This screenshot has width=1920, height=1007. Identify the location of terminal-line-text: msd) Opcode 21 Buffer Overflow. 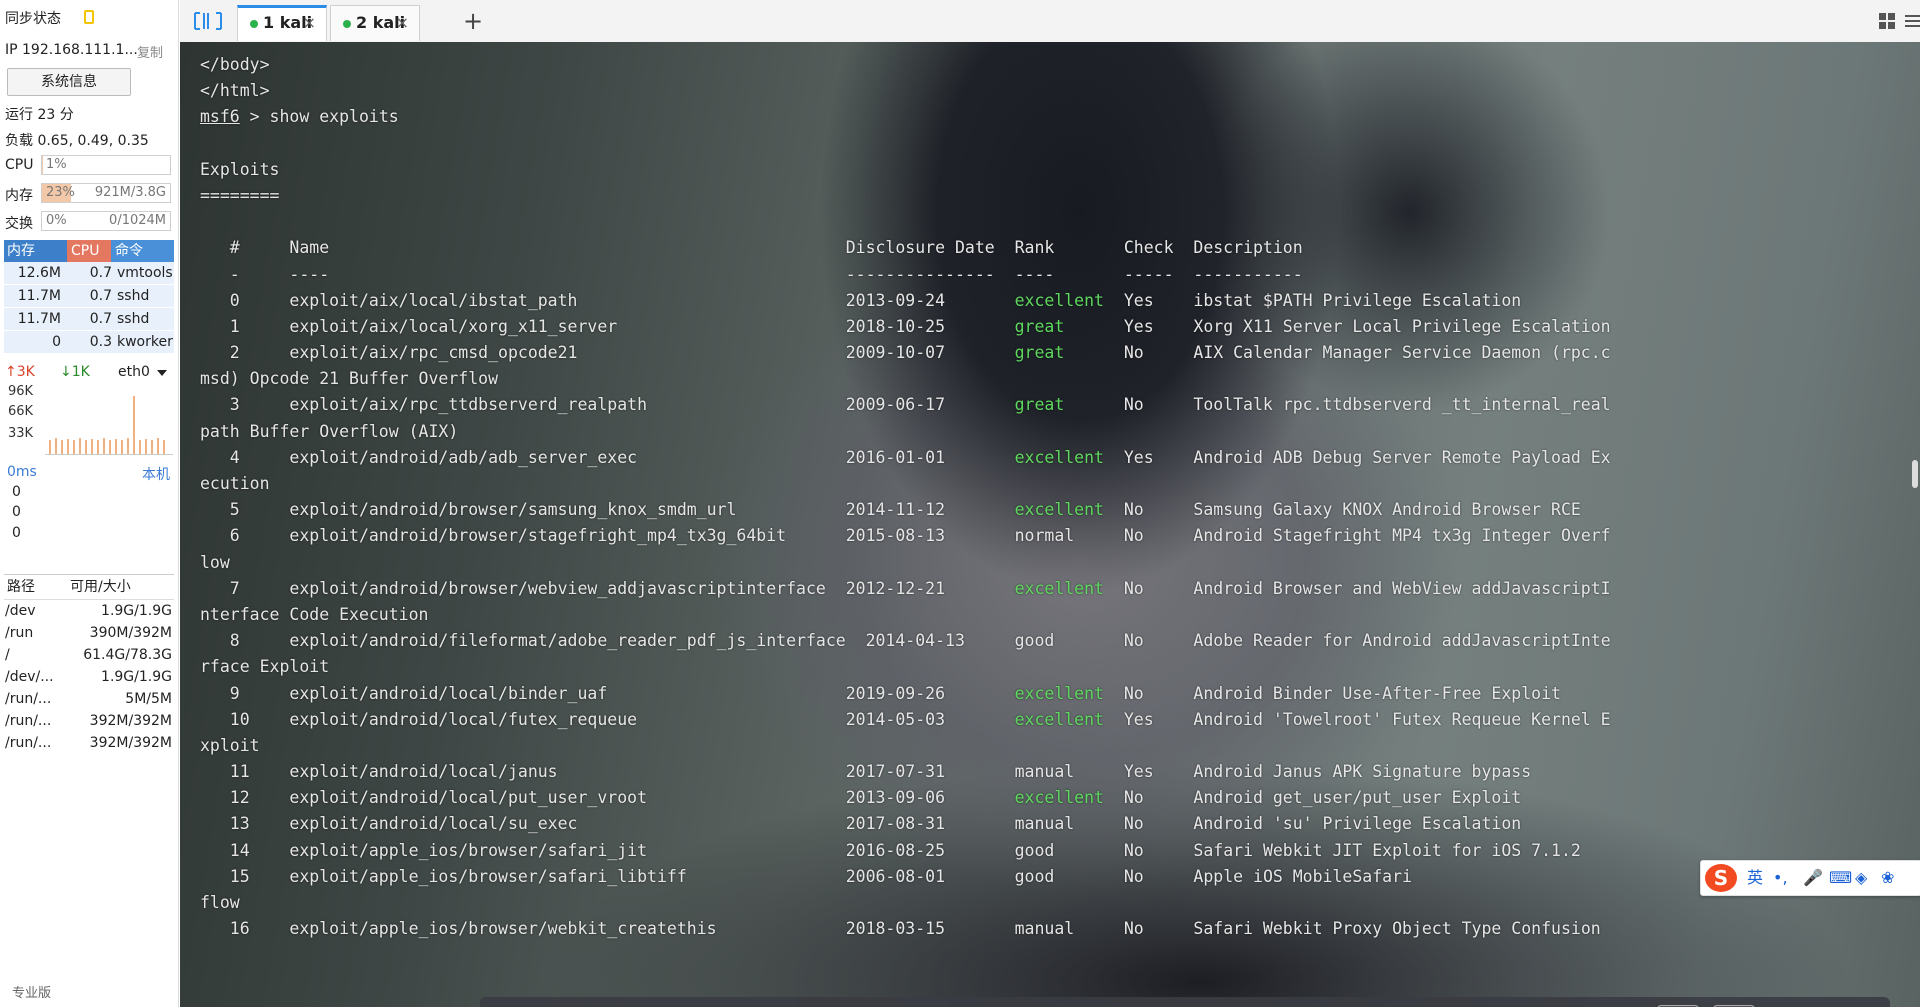
(349, 379).